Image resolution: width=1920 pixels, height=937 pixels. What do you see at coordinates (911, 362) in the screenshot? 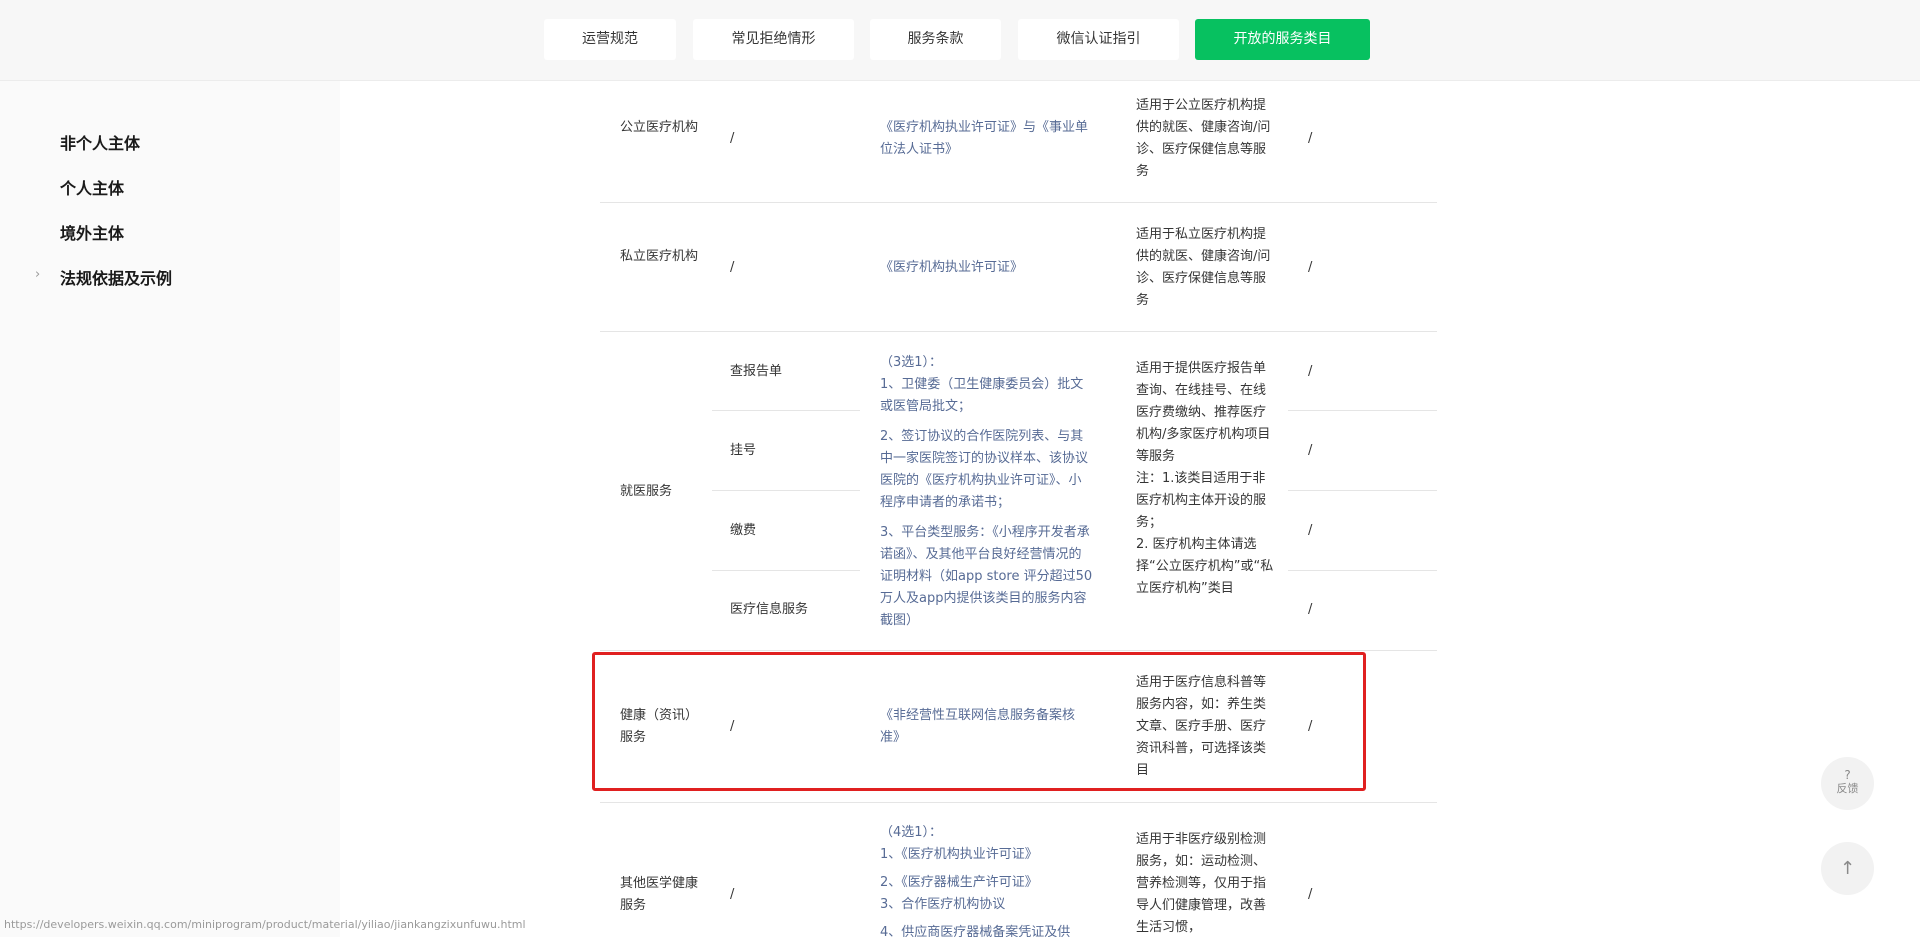
I see `qualification-head: （3选1）：` at bounding box center [911, 362].